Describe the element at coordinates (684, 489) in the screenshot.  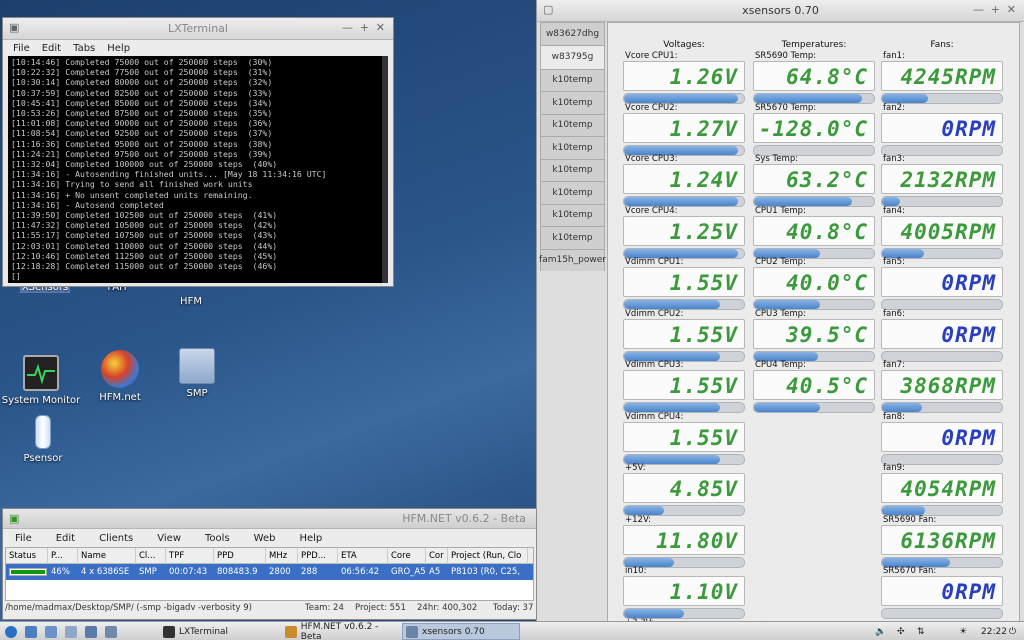
I see `voltages-sensor: +5V: 4.85V` at that location.